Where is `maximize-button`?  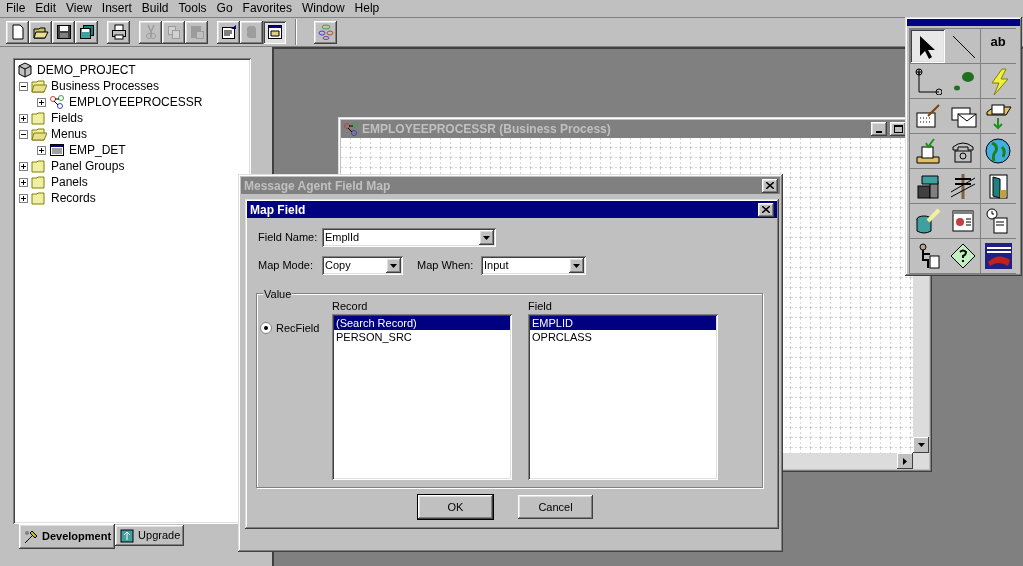
maximize-button is located at coordinates (898, 129).